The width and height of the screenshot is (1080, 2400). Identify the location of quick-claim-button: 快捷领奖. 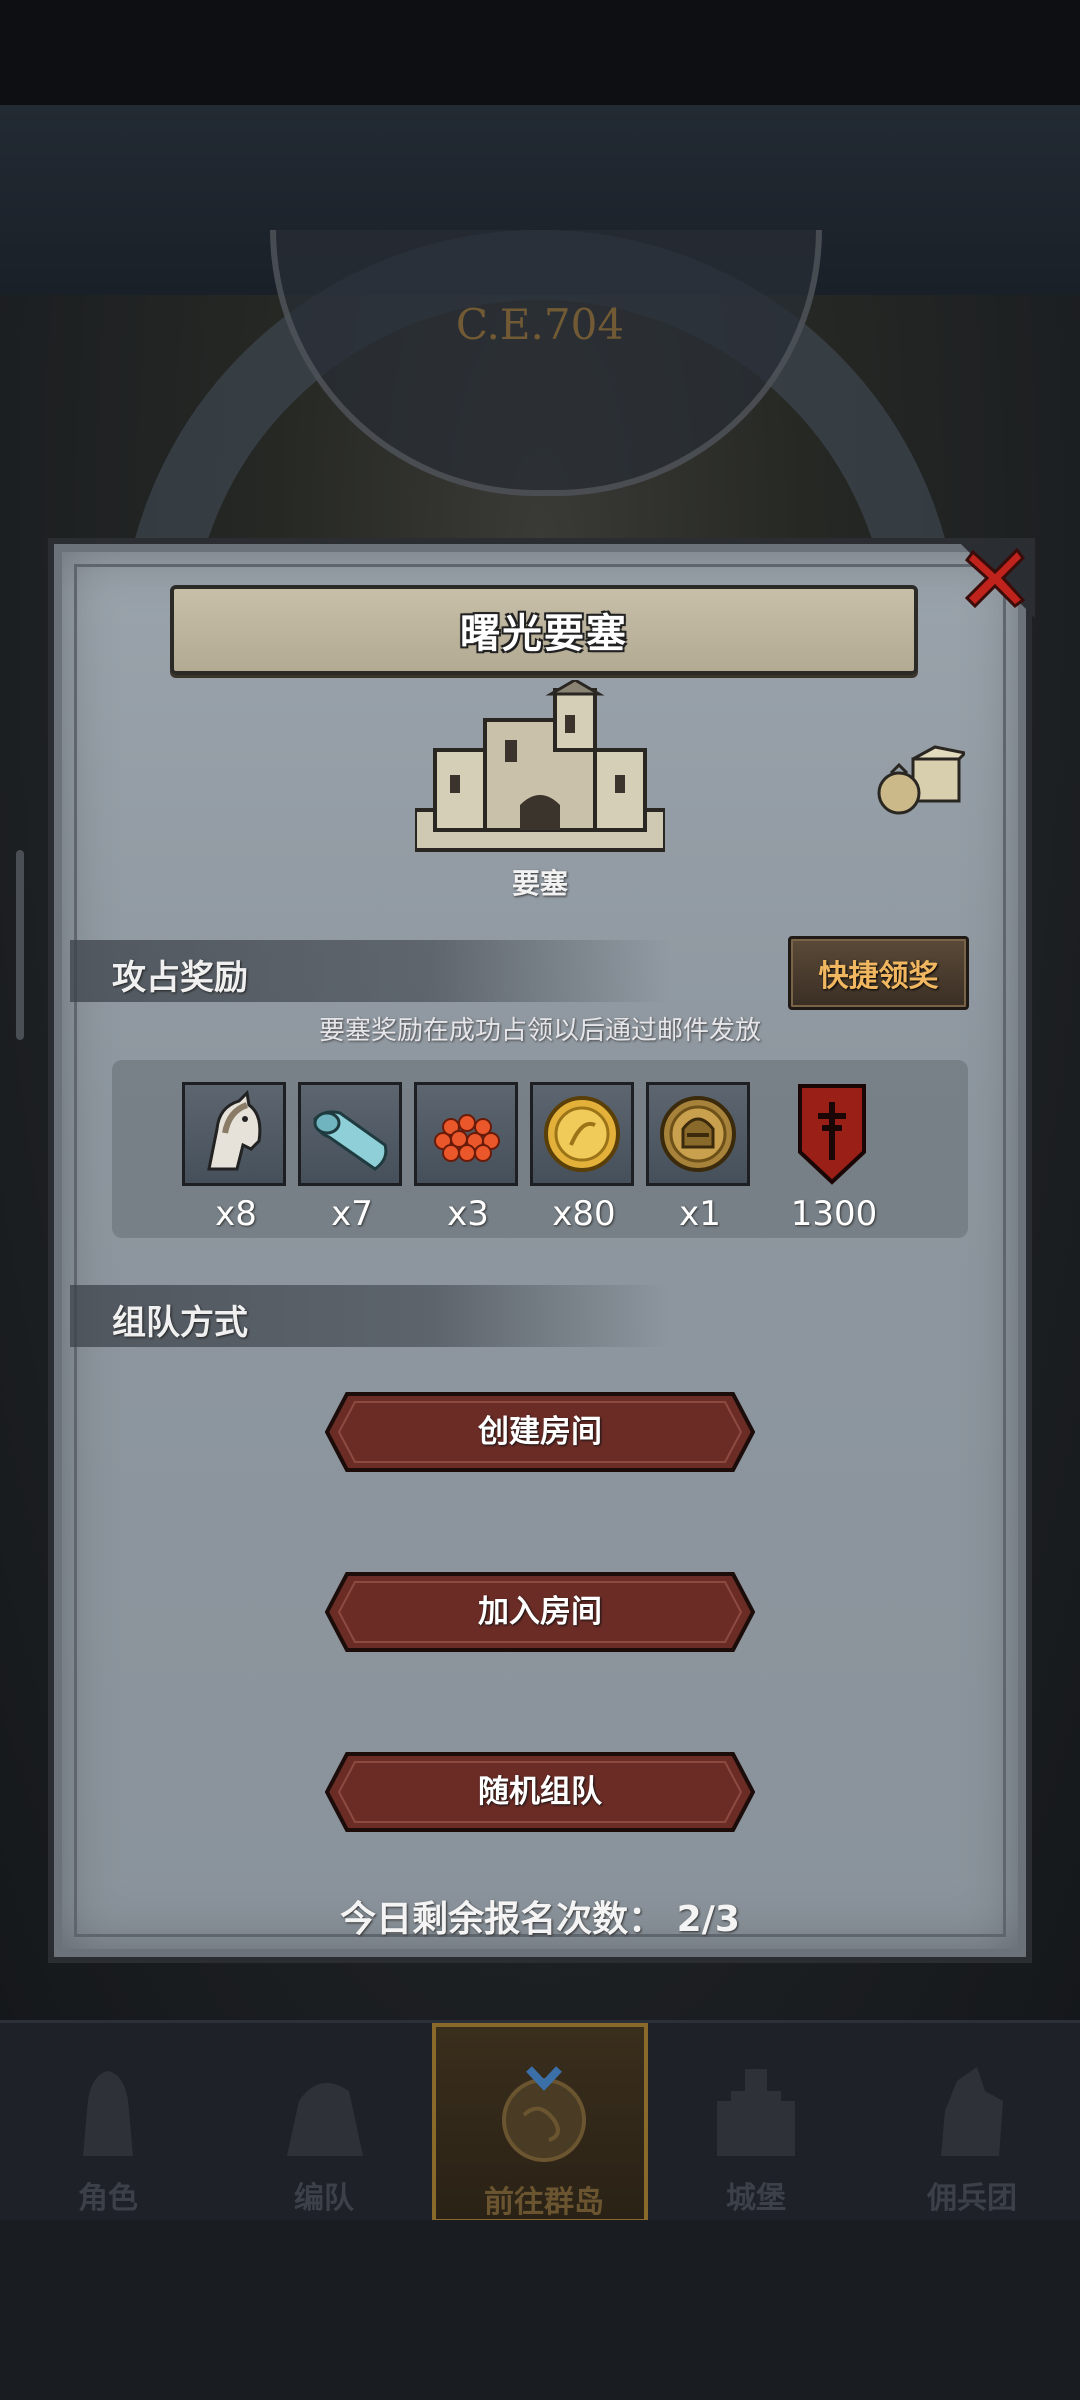
(878, 973).